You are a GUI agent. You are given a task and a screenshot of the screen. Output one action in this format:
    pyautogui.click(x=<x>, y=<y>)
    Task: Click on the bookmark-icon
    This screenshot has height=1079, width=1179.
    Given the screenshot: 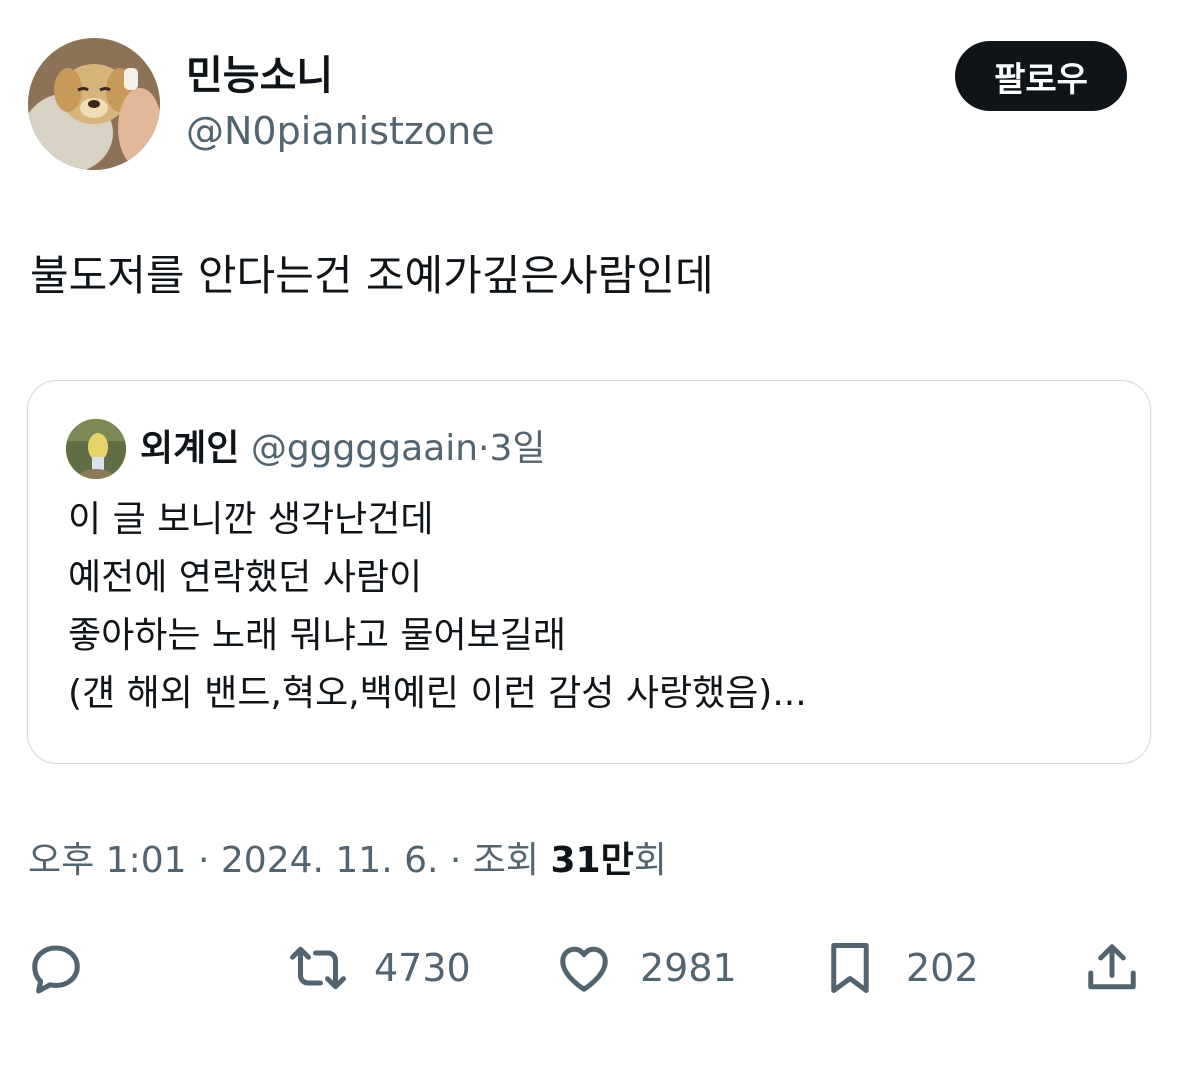 What is the action you would take?
    pyautogui.click(x=850, y=968)
    